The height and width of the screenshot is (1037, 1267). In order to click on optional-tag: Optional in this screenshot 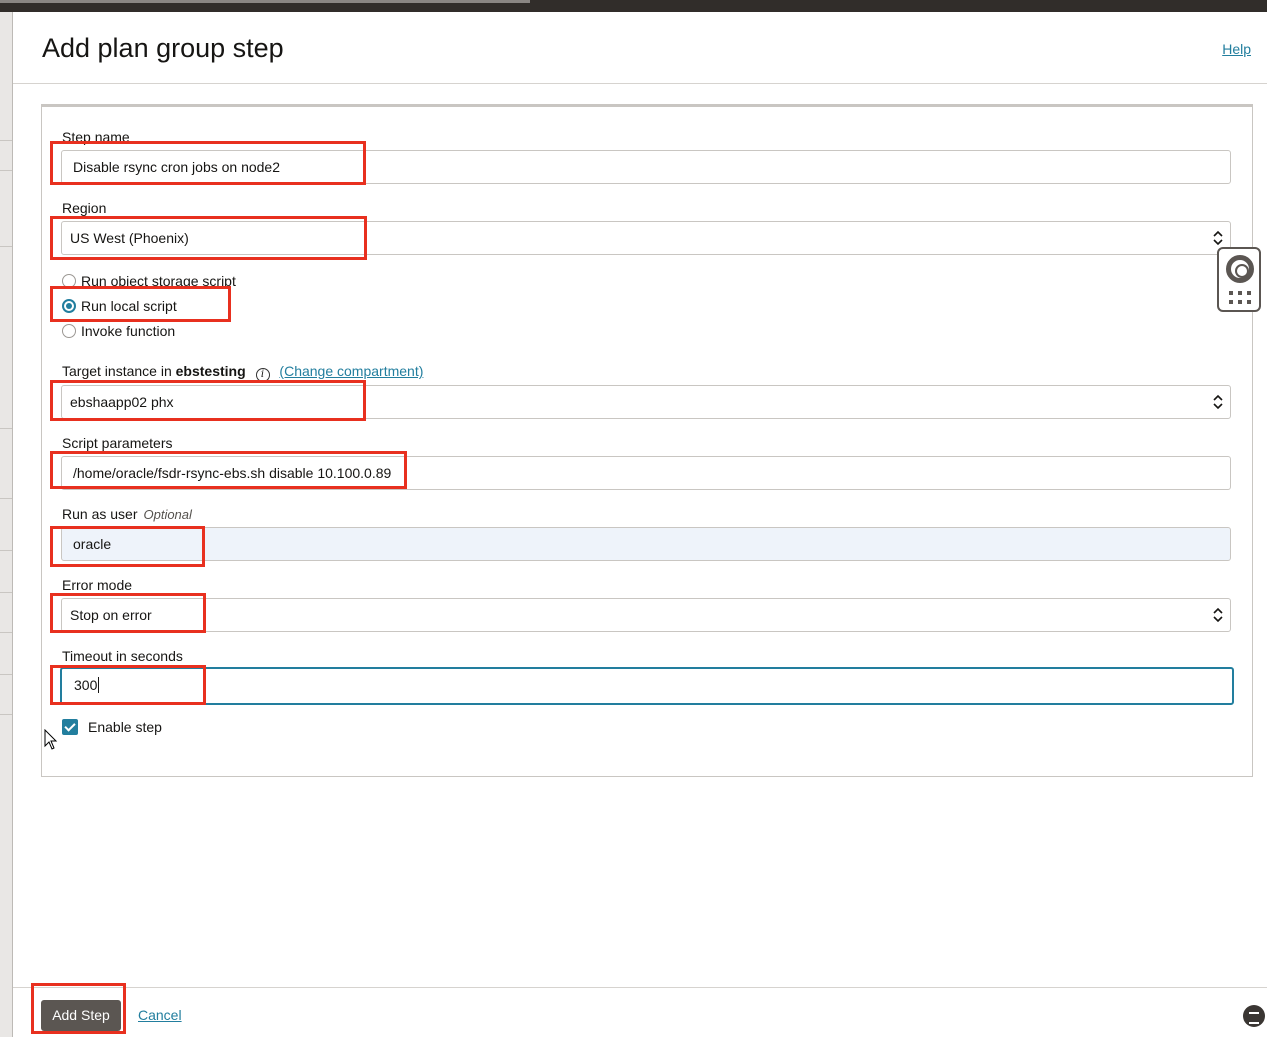, I will do `click(167, 514)`.